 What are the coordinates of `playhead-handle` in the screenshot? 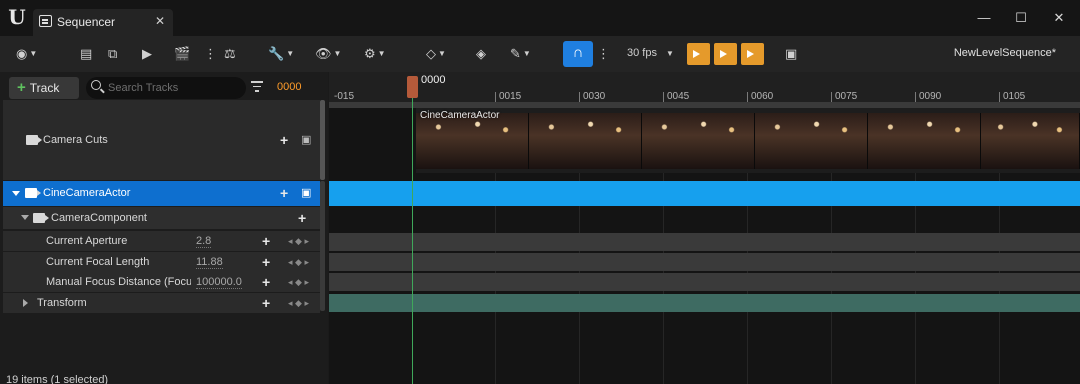 It's located at (412, 87).